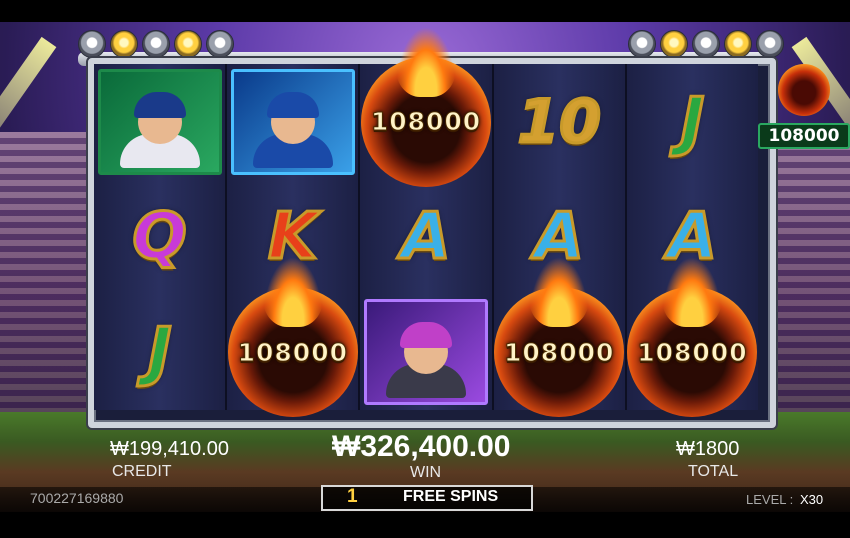  I want to click on reel-3: 108000 A, so click(427, 218).